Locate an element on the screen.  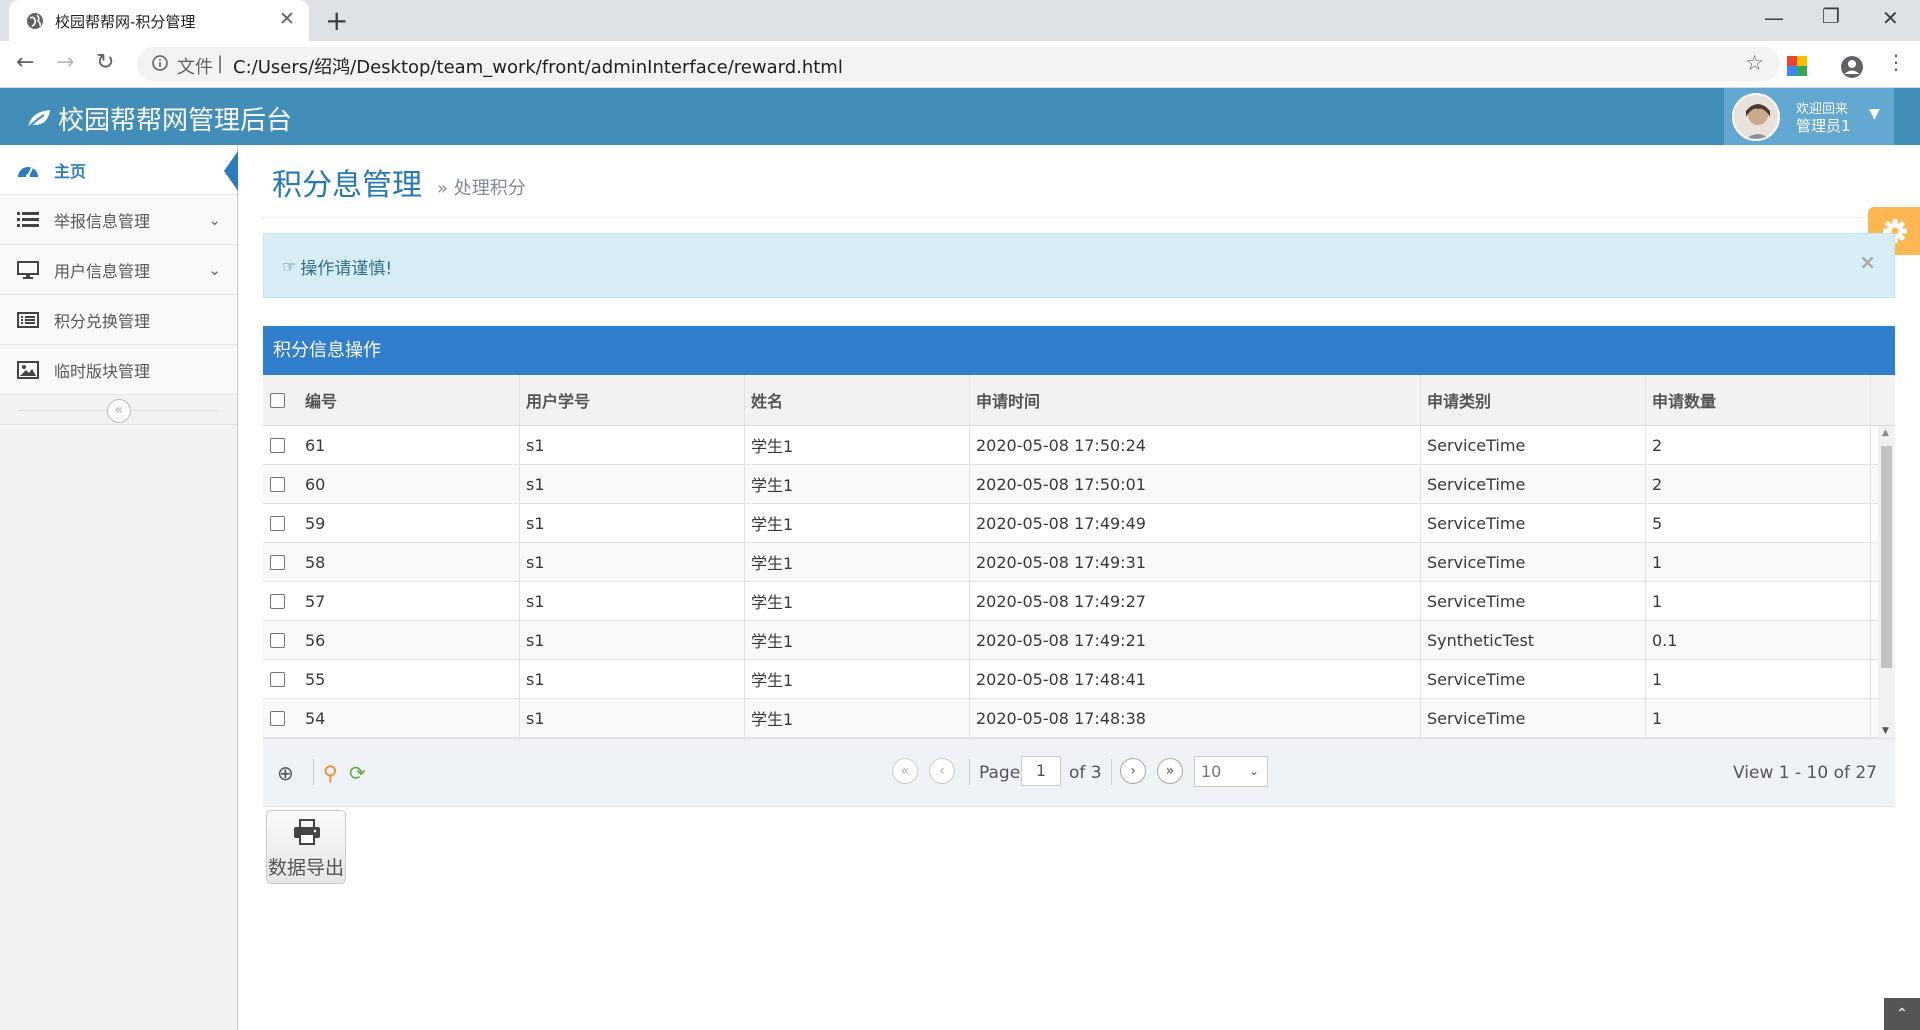
profile-icon is located at coordinates (1852, 67).